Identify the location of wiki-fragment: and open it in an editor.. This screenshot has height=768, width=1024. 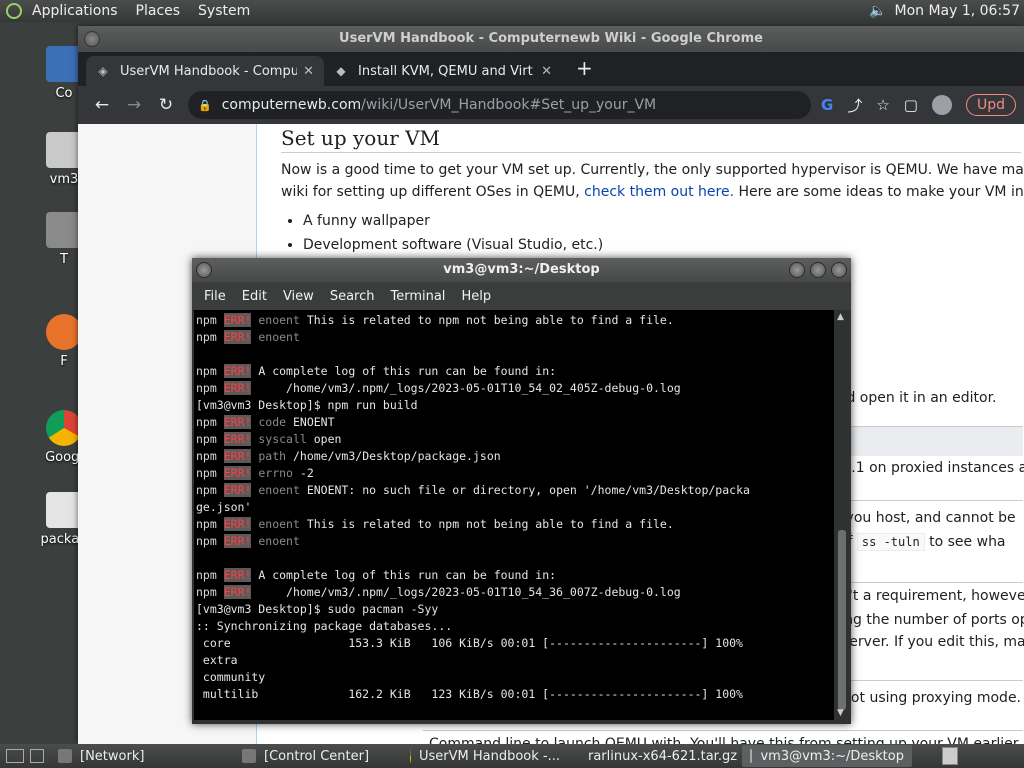
(913, 398).